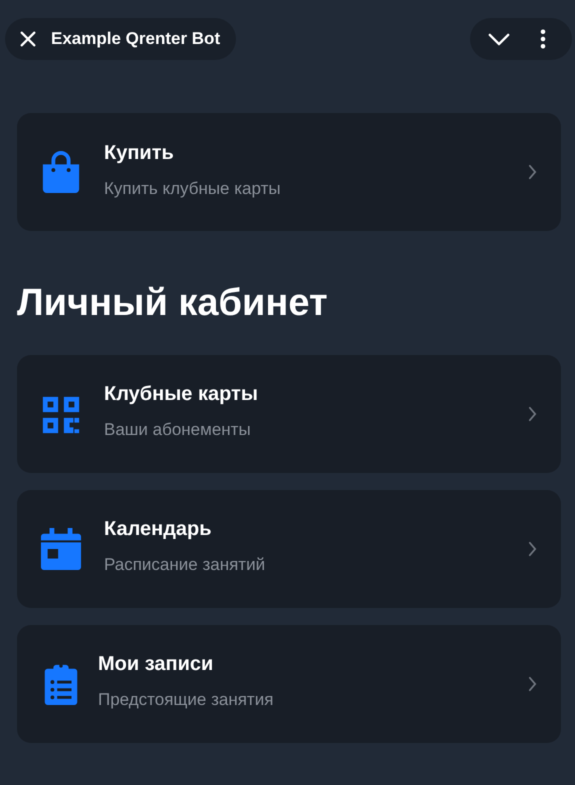  Describe the element at coordinates (158, 530) in the screenshot. I see `card-title: Календарь` at that location.